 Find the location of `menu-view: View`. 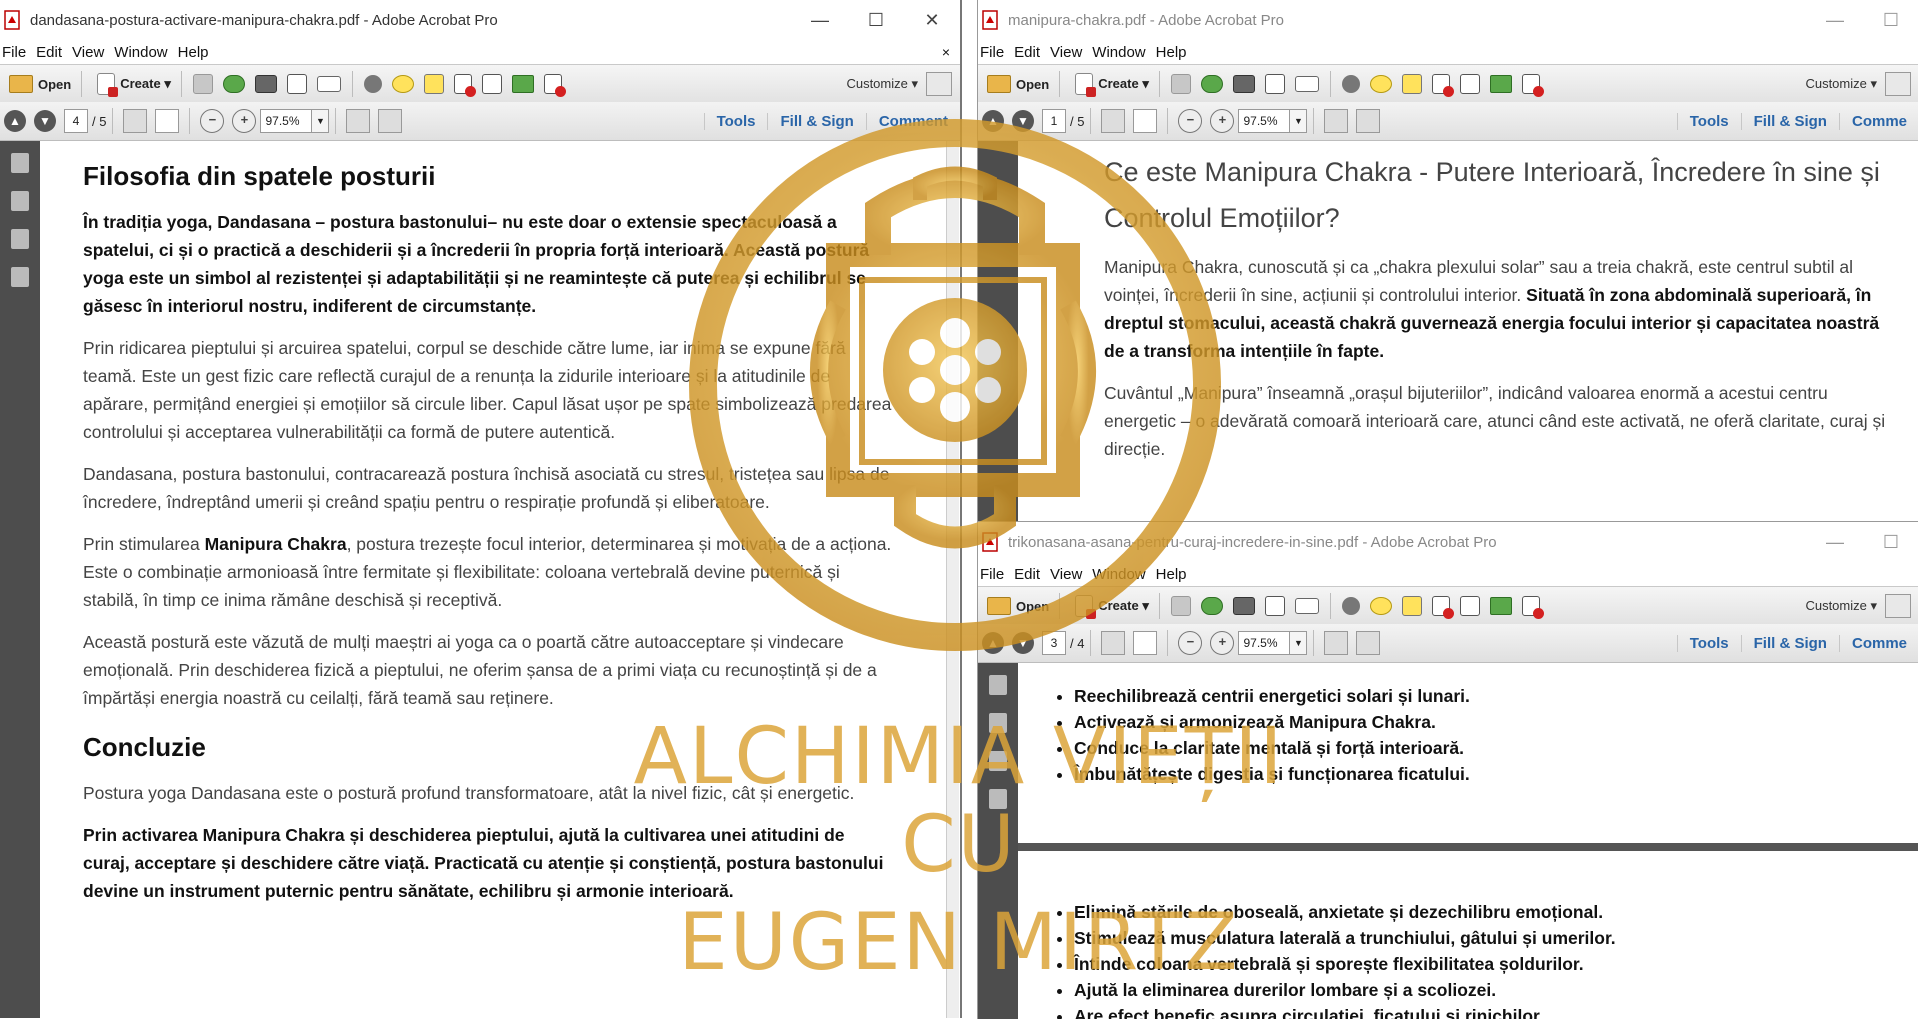

menu-view: View is located at coordinates (1066, 52).